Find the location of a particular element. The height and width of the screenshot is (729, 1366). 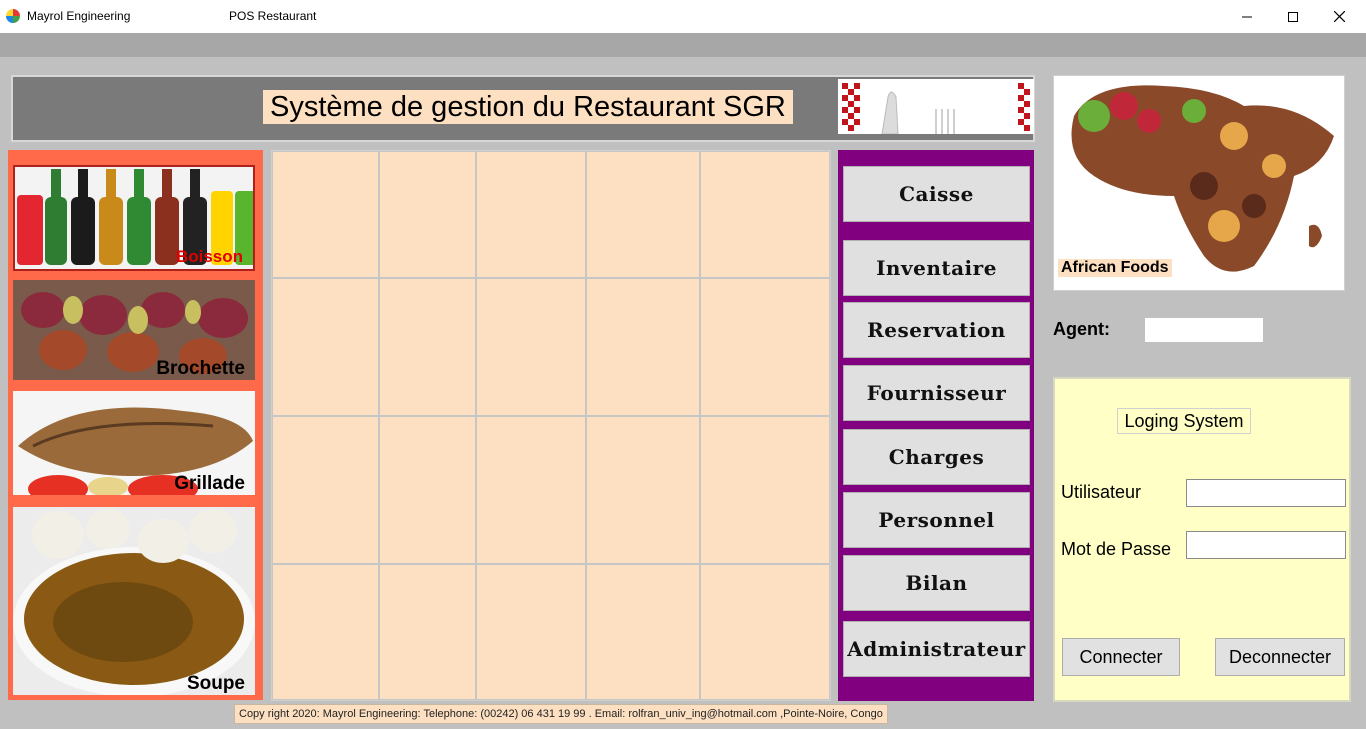

inventaire-button: Inventaire is located at coordinates (936, 268).